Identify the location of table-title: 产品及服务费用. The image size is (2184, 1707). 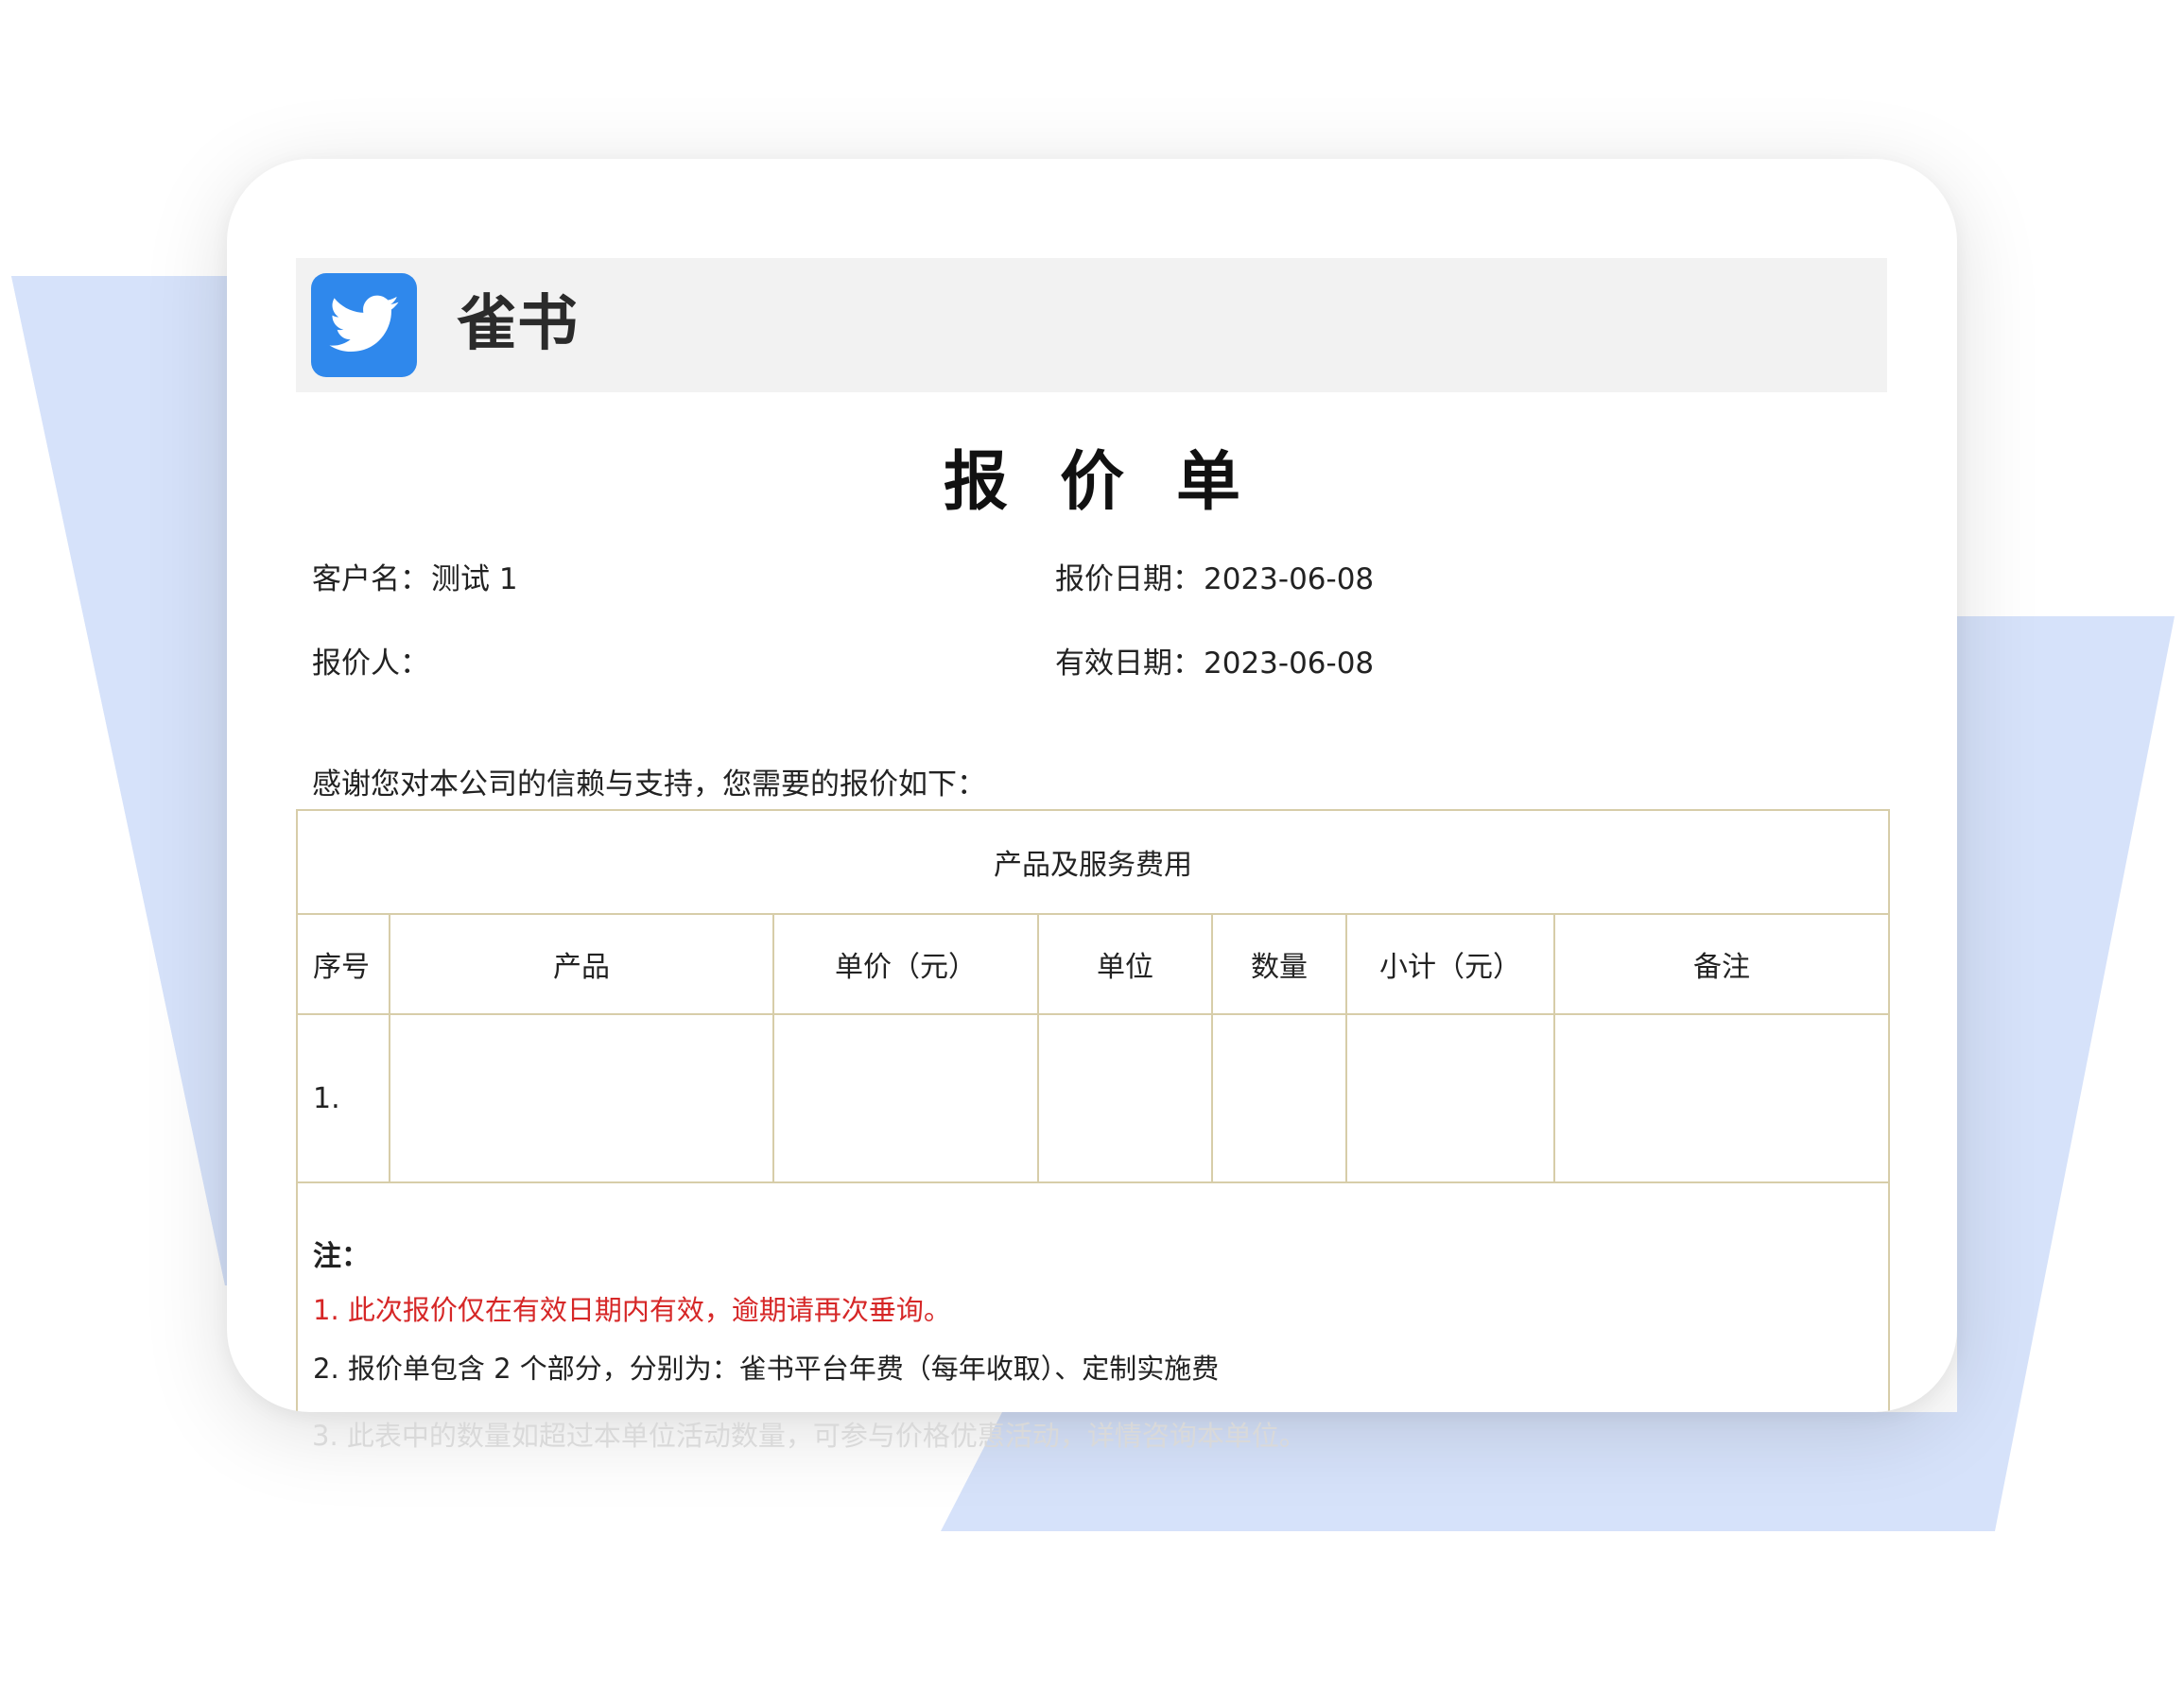
(1093, 862).